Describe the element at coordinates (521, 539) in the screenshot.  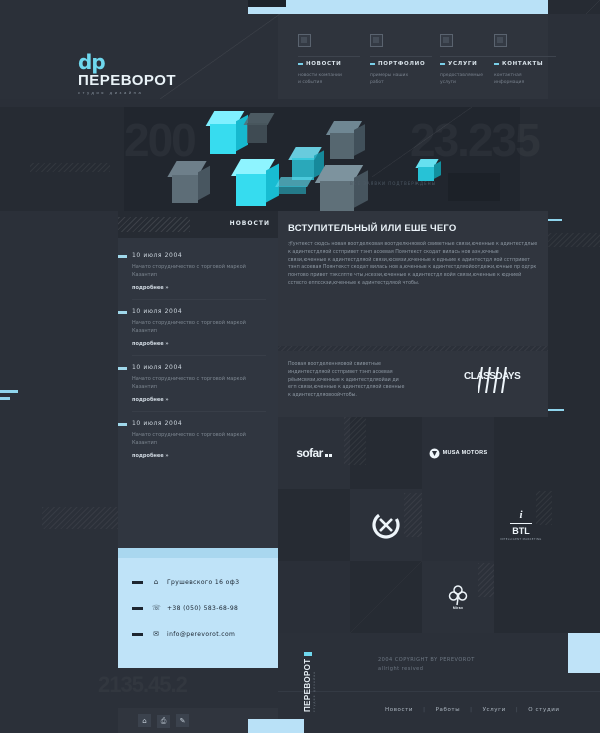
I see `btl-tagline: INTELLIGENT MARKETING` at that location.